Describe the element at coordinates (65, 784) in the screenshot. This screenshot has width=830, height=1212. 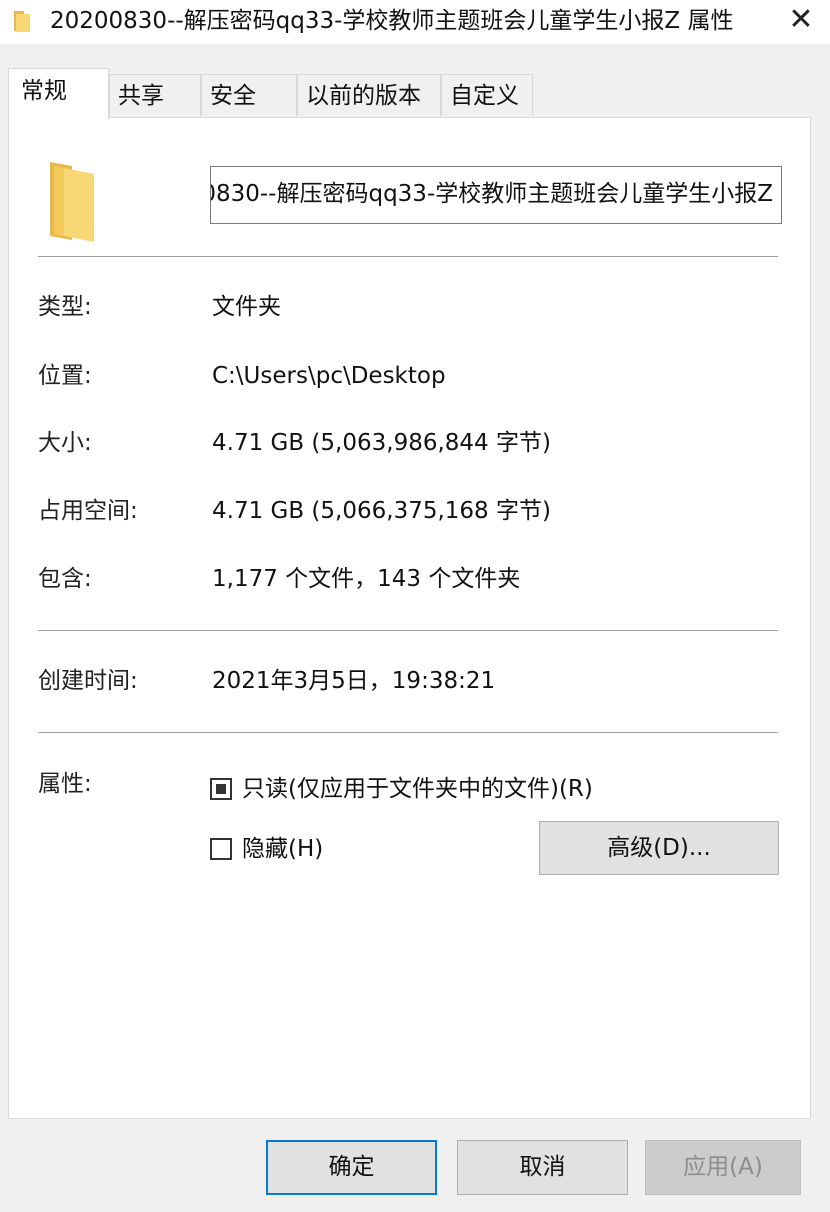
I see `attributes-label: 属性:` at that location.